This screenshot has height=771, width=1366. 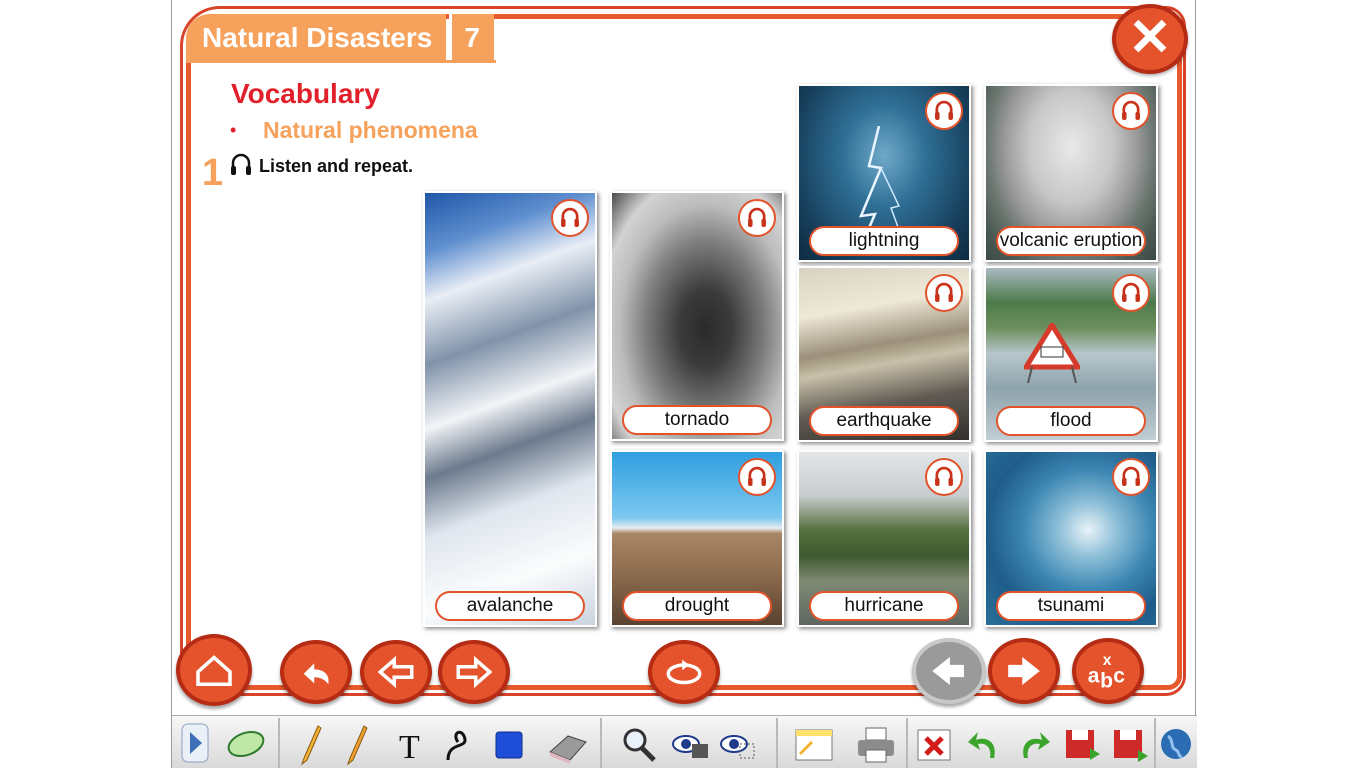 What do you see at coordinates (1071, 421) in the screenshot?
I see `card-label: flood` at bounding box center [1071, 421].